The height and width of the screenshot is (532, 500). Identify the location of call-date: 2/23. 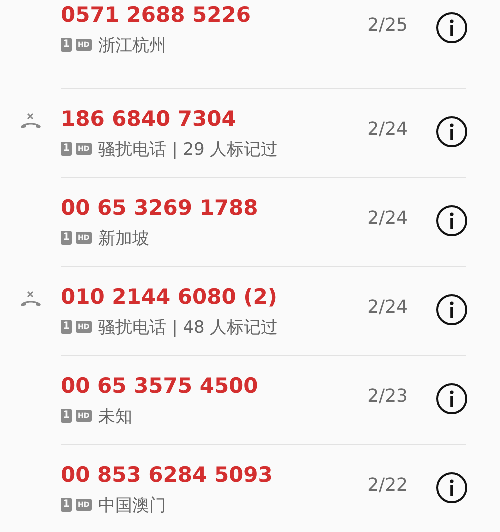
(388, 396).